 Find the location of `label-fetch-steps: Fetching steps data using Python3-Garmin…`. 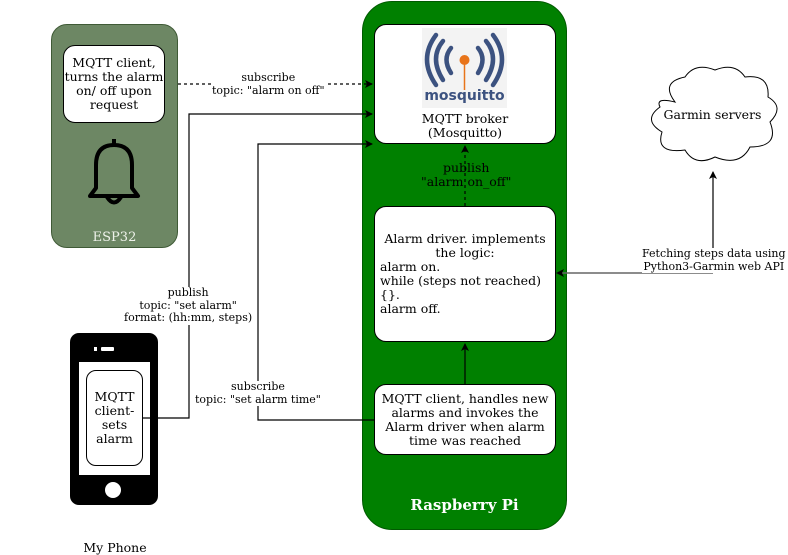

label-fetch-steps: Fetching steps data using Python3-Garmin… is located at coordinates (714, 260).